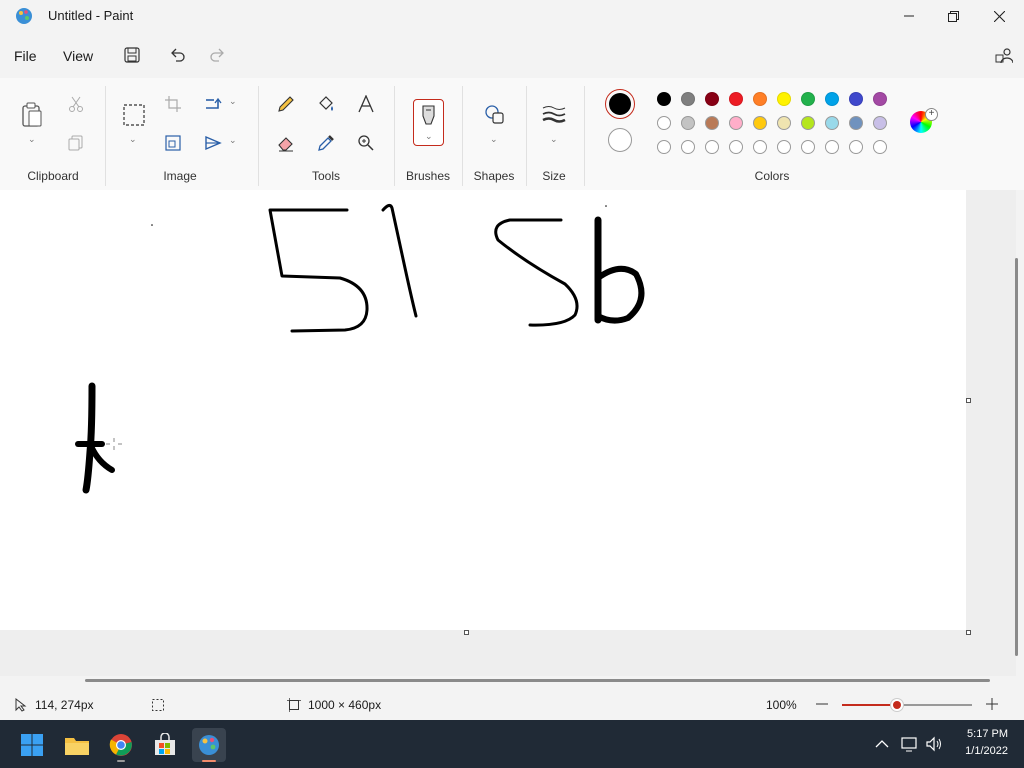  What do you see at coordinates (134, 115) in the screenshot?
I see `select-button` at bounding box center [134, 115].